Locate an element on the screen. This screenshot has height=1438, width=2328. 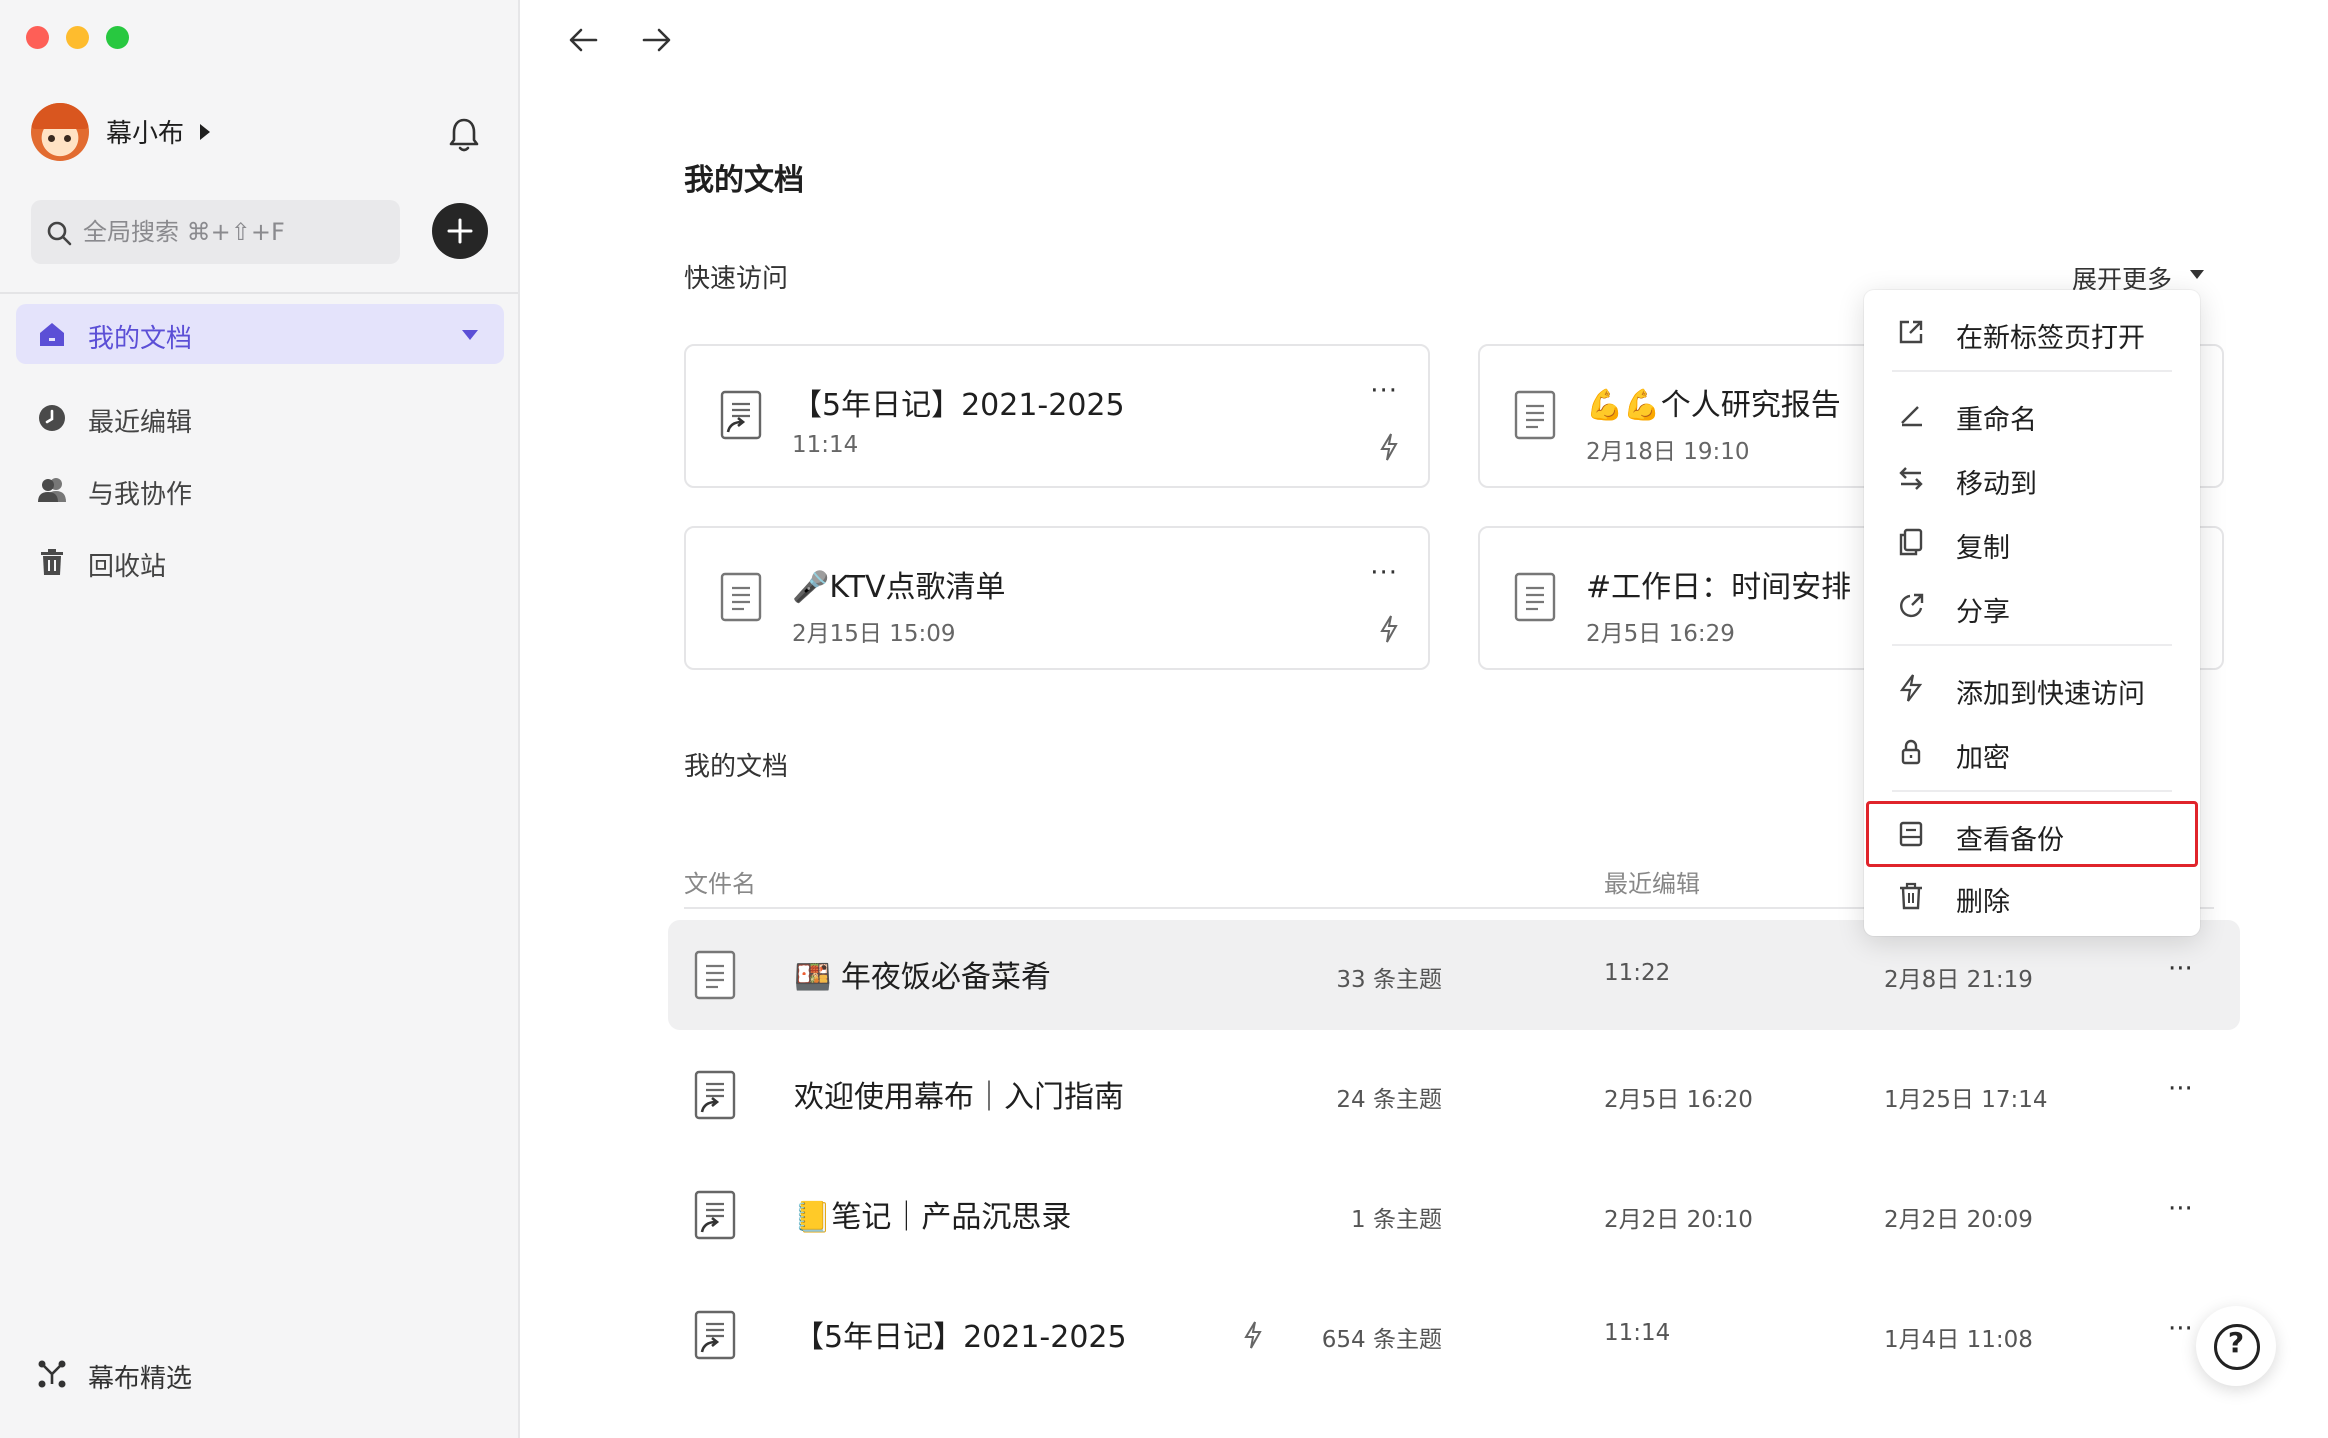
menu-item-rename: 重命名 is located at coordinates (2032, 414).